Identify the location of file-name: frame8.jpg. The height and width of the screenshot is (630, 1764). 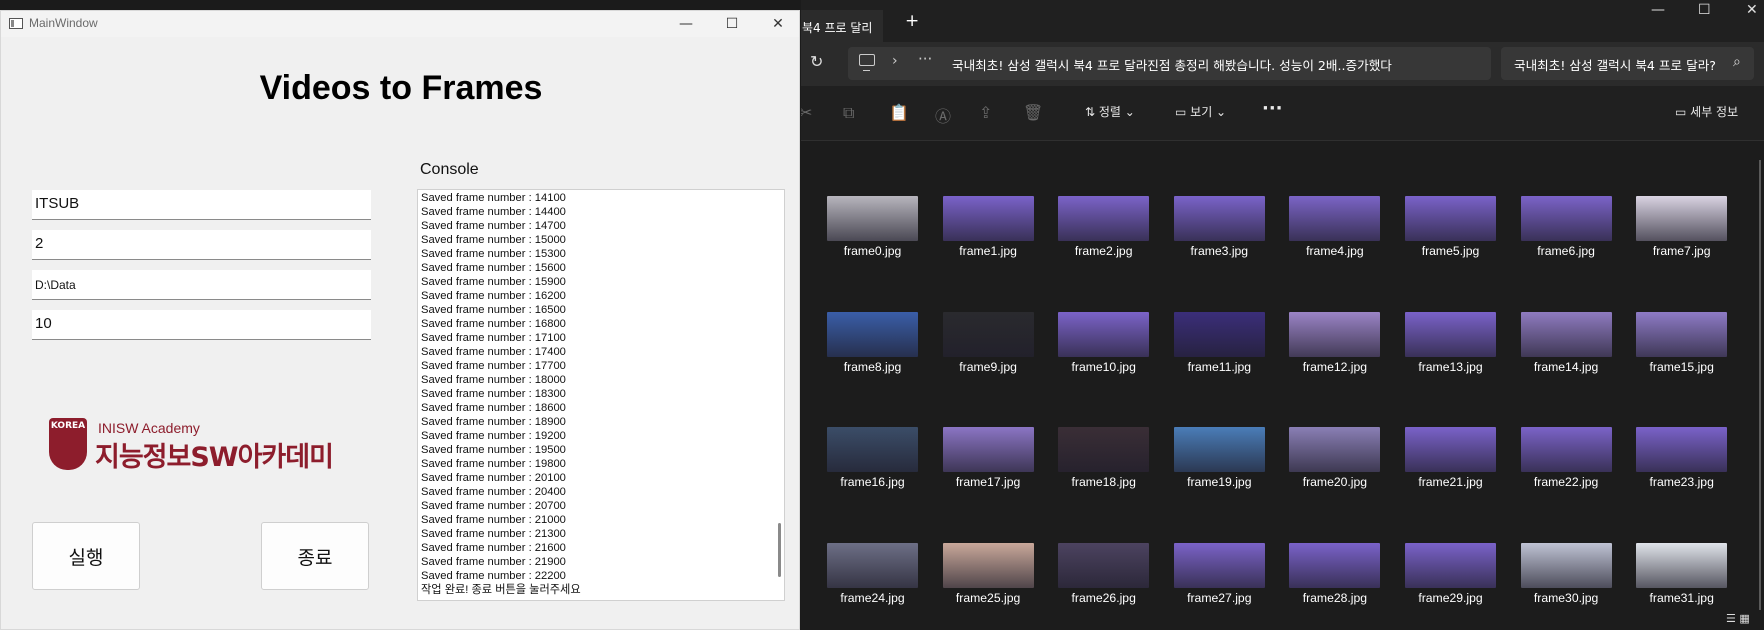
(872, 367).